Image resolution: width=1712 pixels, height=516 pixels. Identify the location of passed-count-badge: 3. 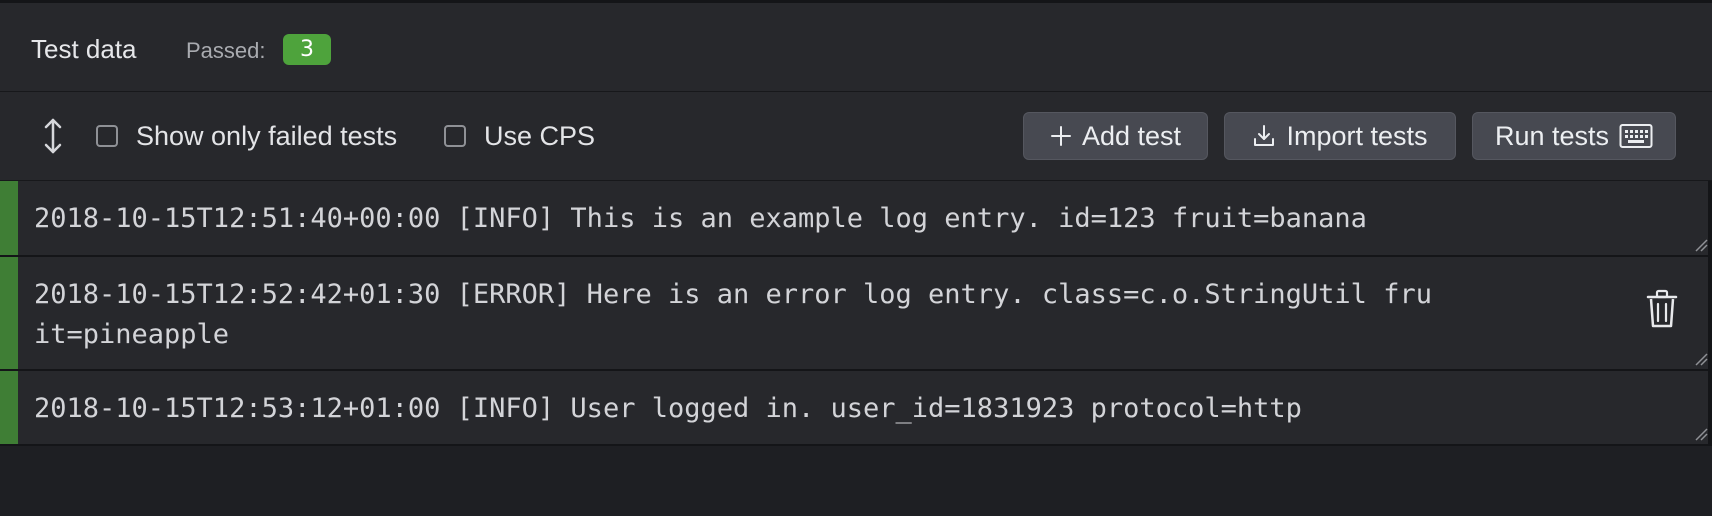
(307, 49).